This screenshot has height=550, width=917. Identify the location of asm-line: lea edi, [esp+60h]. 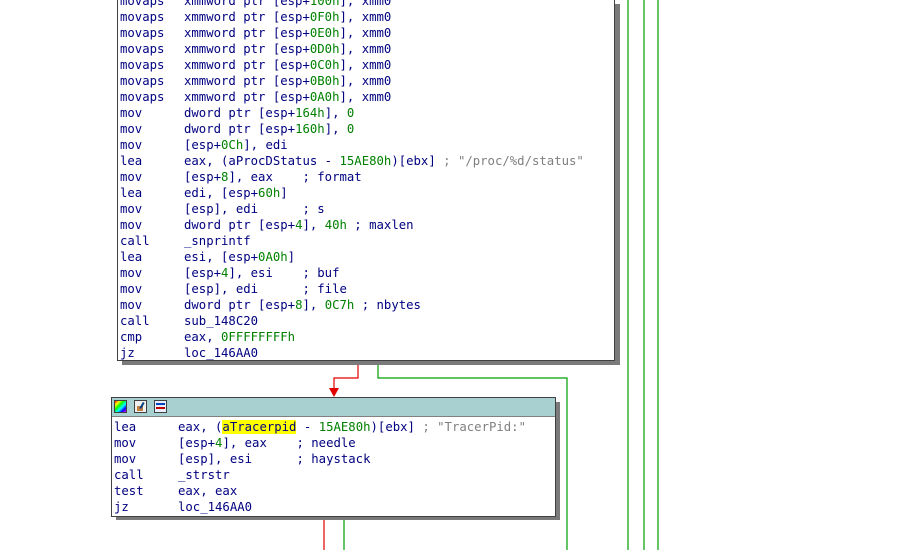
(366, 193).